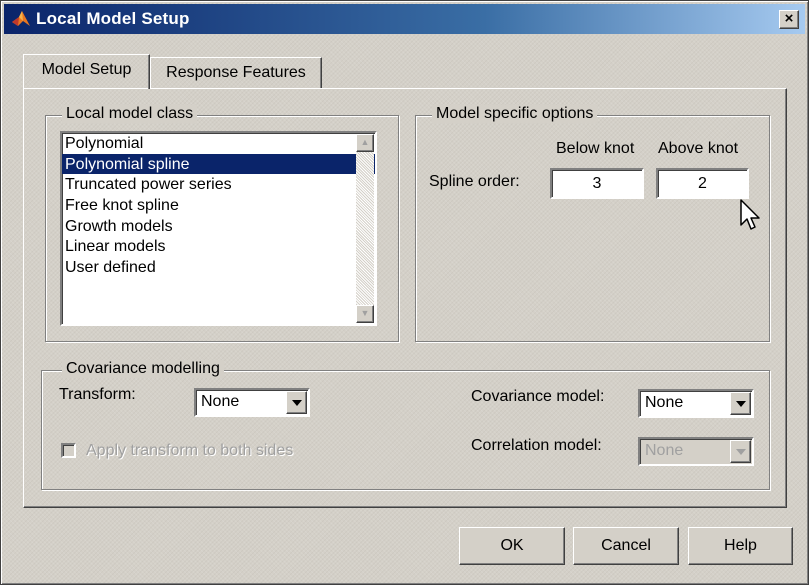 The height and width of the screenshot is (585, 809). I want to click on group-legend: Covariance modelling, so click(143, 369).